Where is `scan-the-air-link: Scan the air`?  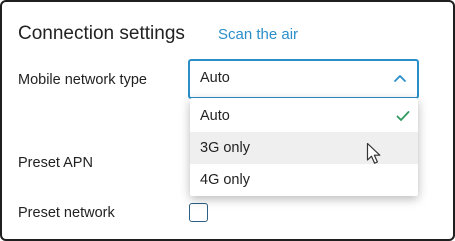
scan-the-air-link: Scan the air is located at coordinates (258, 34).